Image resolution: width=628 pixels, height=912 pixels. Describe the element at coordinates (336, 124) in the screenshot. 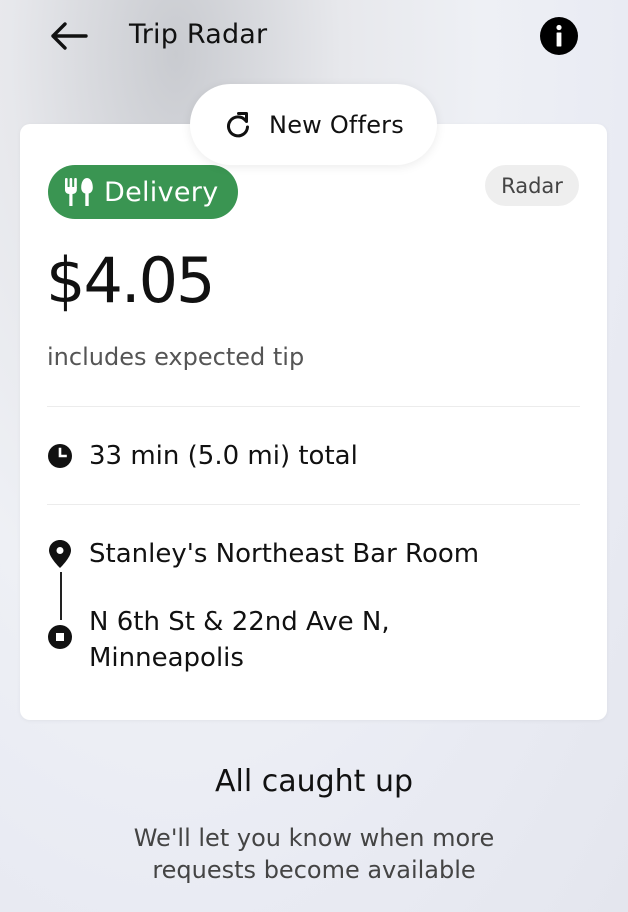

I see `new-offers-label: New Offers` at that location.